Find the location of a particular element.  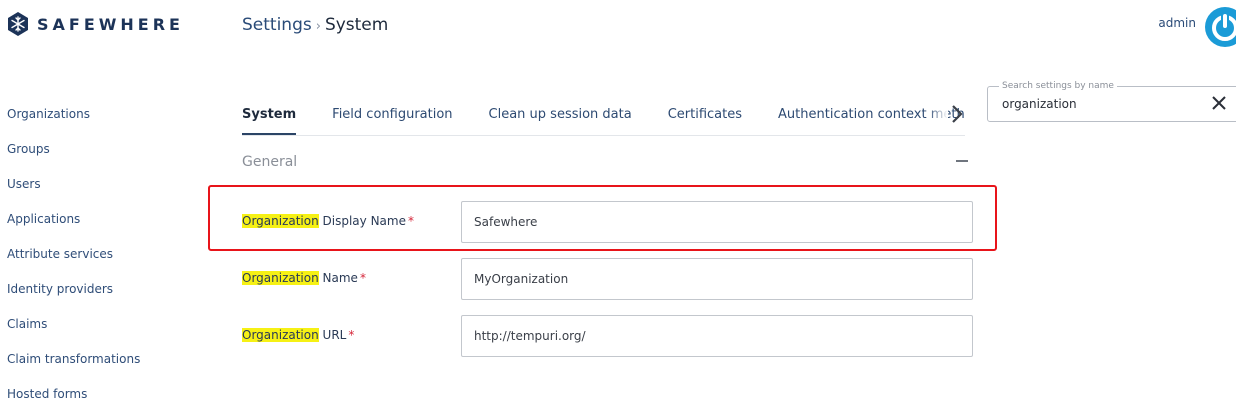

user-name: admin is located at coordinates (1177, 23).